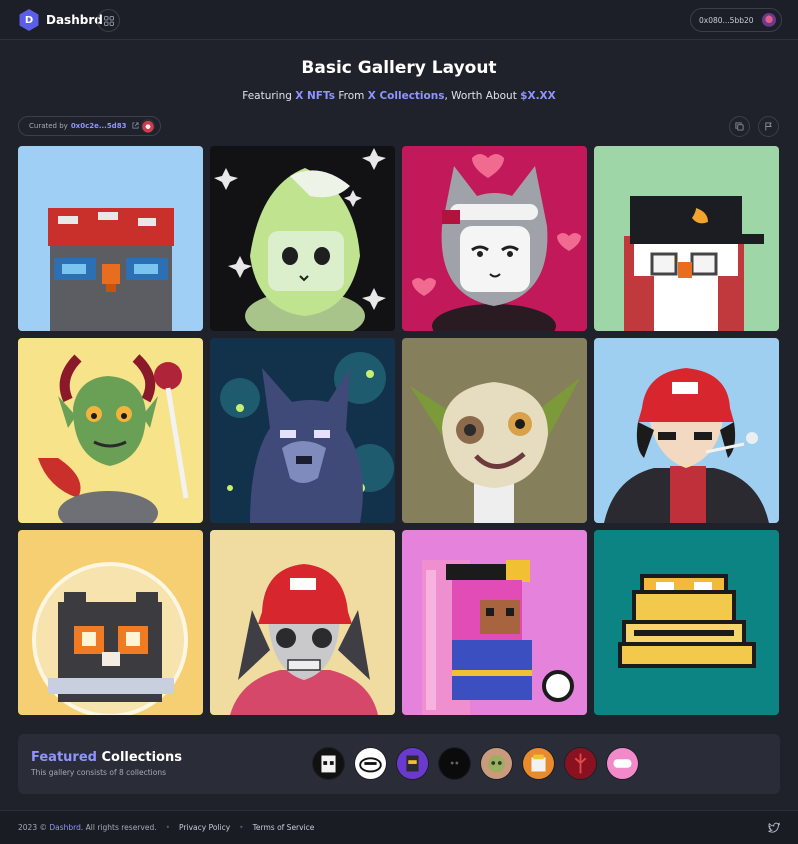 This screenshot has width=798, height=844. Describe the element at coordinates (148, 126) in the screenshot. I see `curator-avatar` at that location.